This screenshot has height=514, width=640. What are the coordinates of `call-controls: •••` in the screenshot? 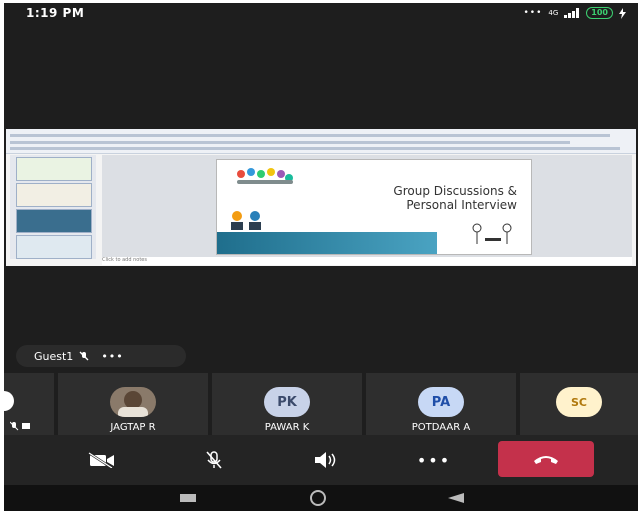 It's located at (321, 460).